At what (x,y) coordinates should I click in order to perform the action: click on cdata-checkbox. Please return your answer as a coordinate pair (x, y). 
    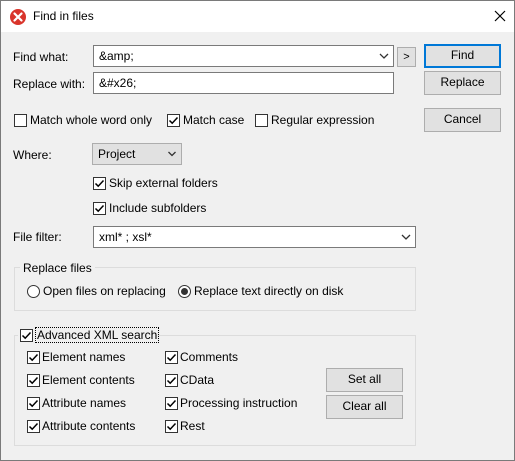
    Looking at the image, I should click on (171, 380).